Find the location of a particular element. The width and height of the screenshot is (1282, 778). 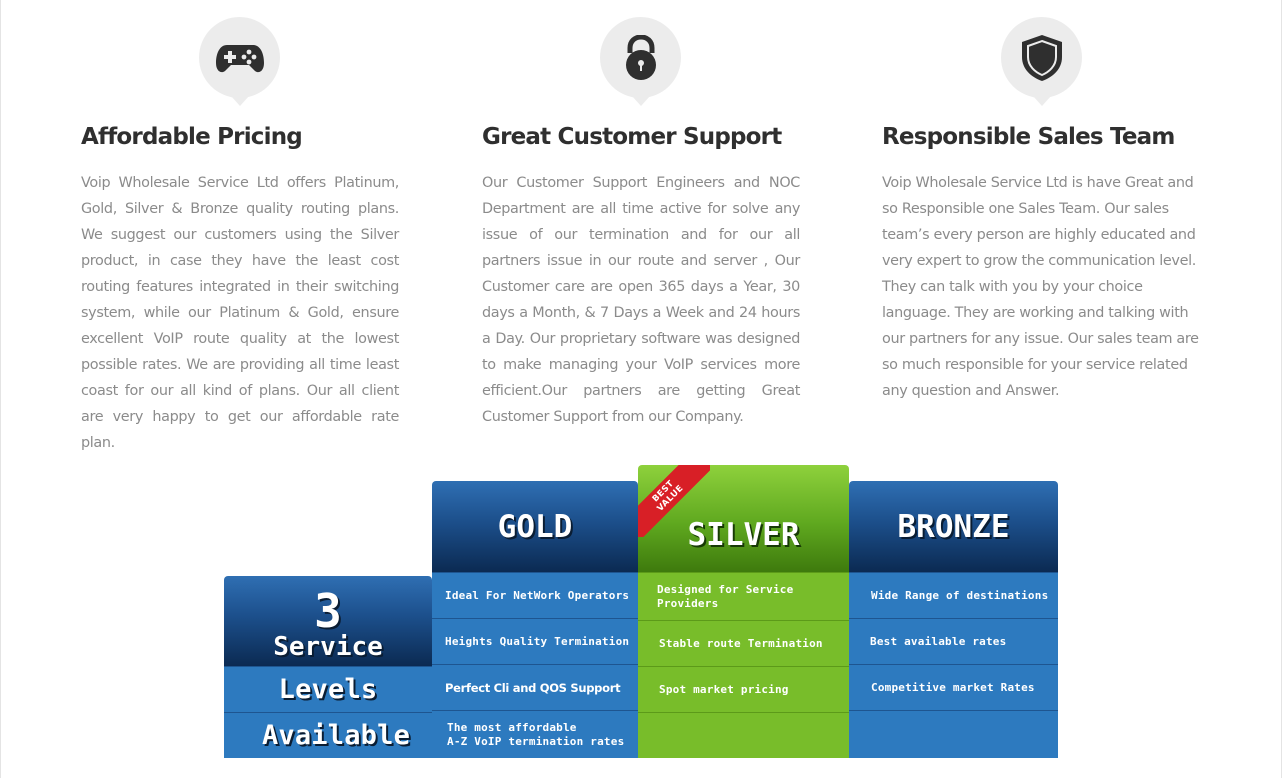

feature-title: Responsible Sales Team is located at coordinates (1028, 137).